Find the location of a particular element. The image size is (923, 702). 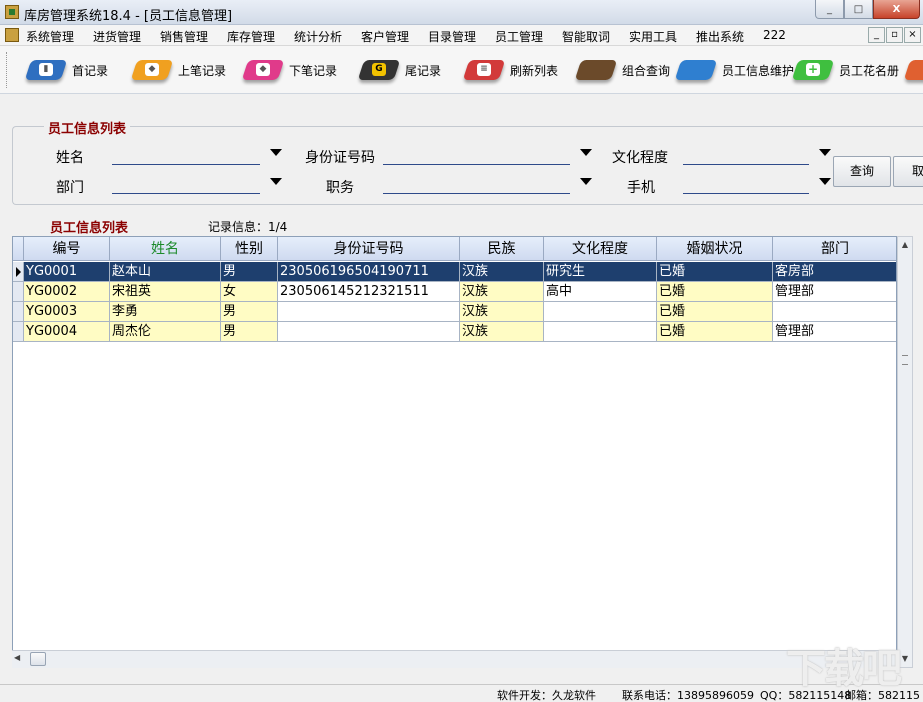

menu-inventory: 库存管理 is located at coordinates (251, 36).